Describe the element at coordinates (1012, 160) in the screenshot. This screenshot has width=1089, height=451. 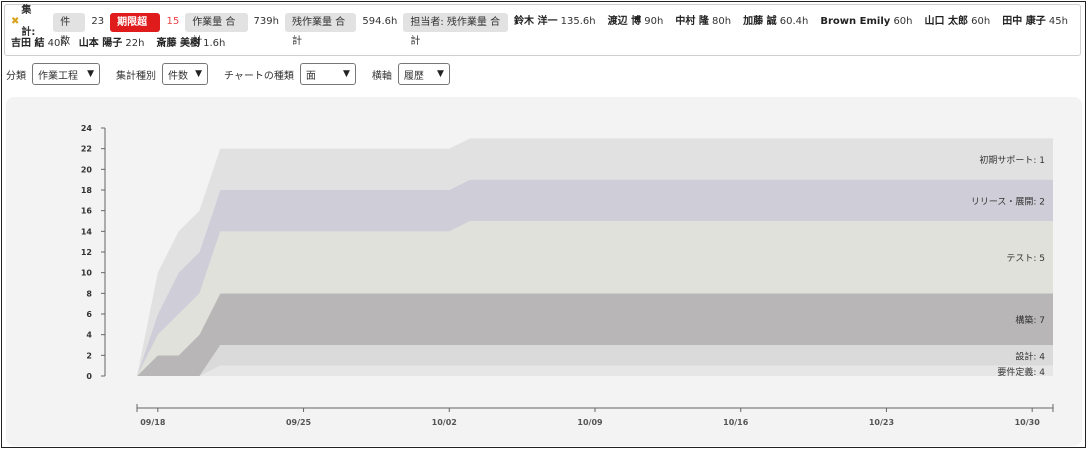
I see `series-label: 初期サポート: 1` at that location.